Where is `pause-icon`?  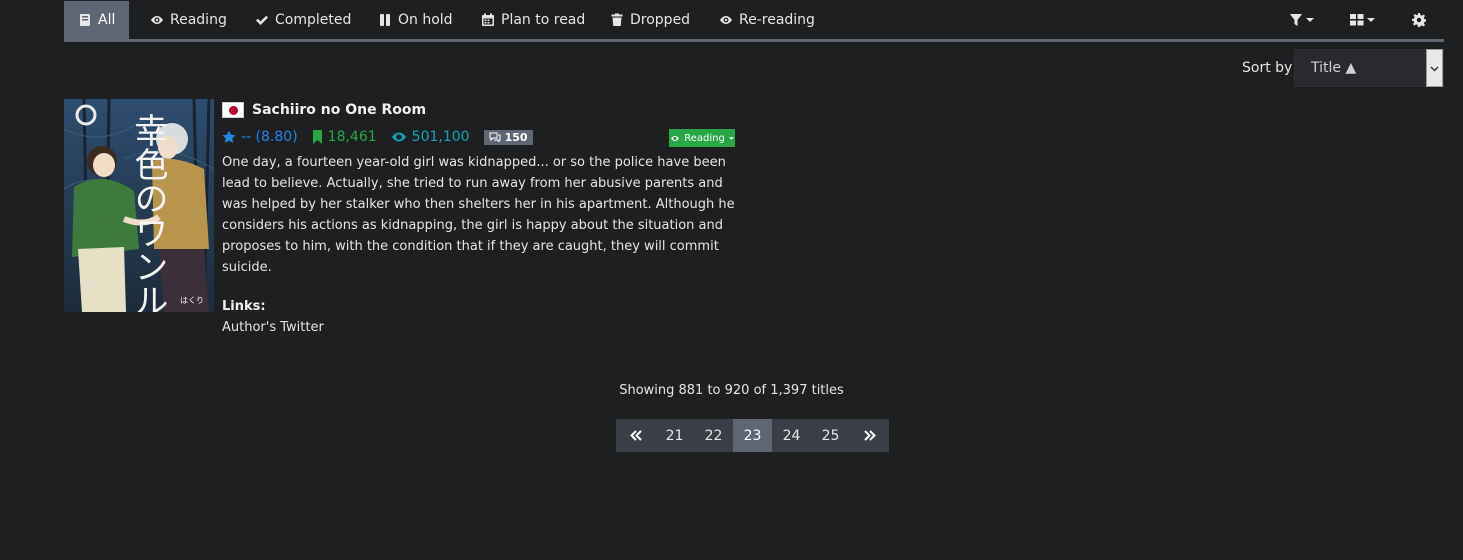
pause-icon is located at coordinates (385, 20).